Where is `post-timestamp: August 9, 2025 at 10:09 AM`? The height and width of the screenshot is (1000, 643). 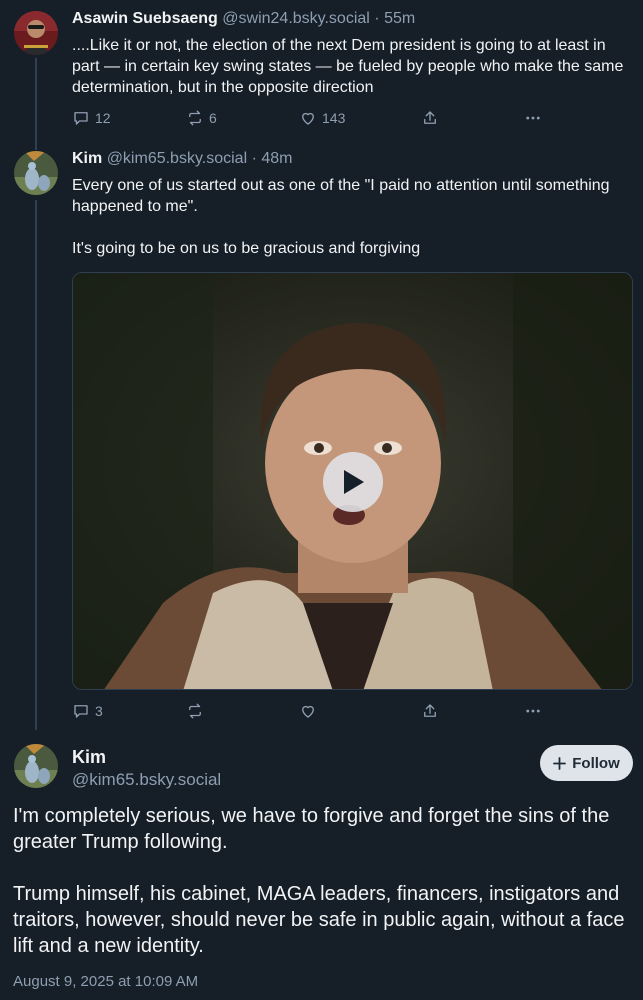
post-timestamp: August 9, 2025 at 10:09 AM is located at coordinates (105, 981).